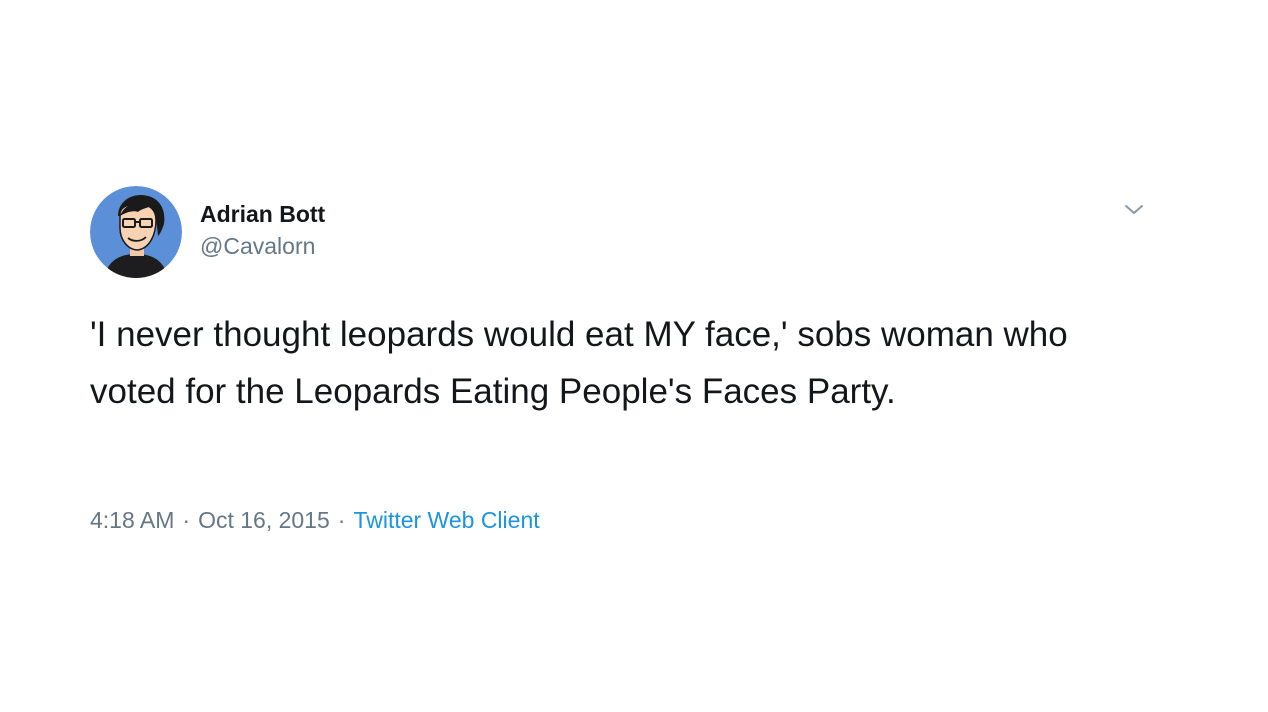  I want to click on avatar, so click(136, 232).